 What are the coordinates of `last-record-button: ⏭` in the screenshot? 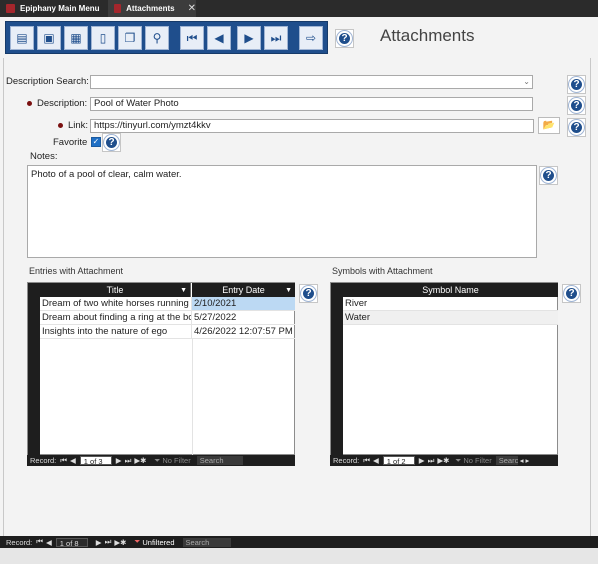 It's located at (276, 38).